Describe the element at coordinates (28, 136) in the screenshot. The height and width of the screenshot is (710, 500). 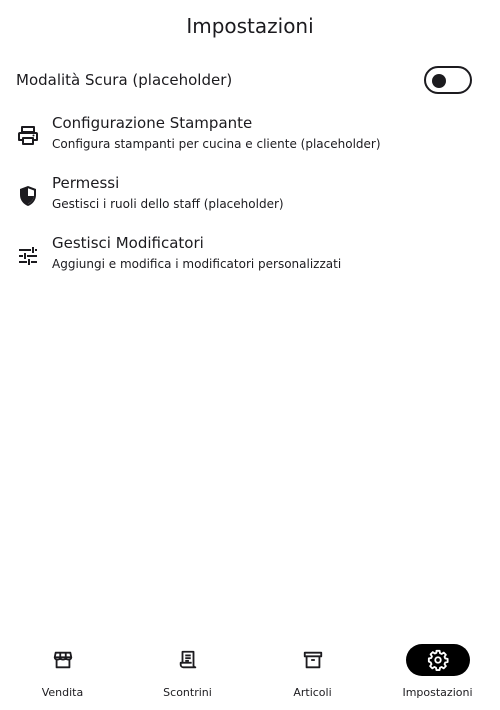
I see `printer-icon` at that location.